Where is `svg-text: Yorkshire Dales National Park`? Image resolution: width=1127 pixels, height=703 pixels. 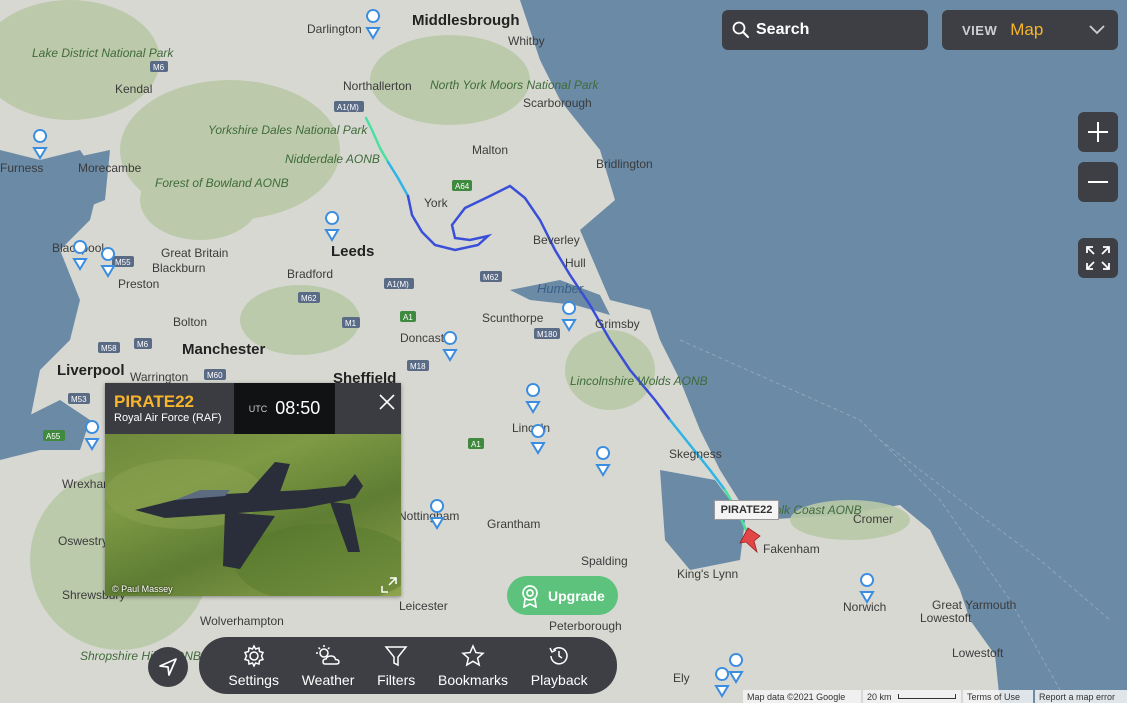 svg-text: Yorkshire Dales National Park is located at coordinates (288, 130).